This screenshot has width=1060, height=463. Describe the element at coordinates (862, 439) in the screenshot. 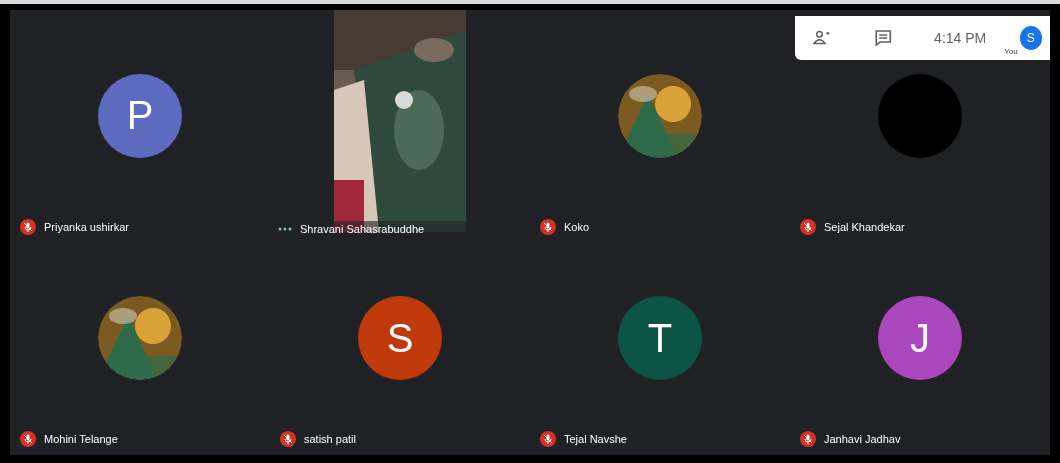

I see `participant-name: Janhavi Jadhav` at that location.